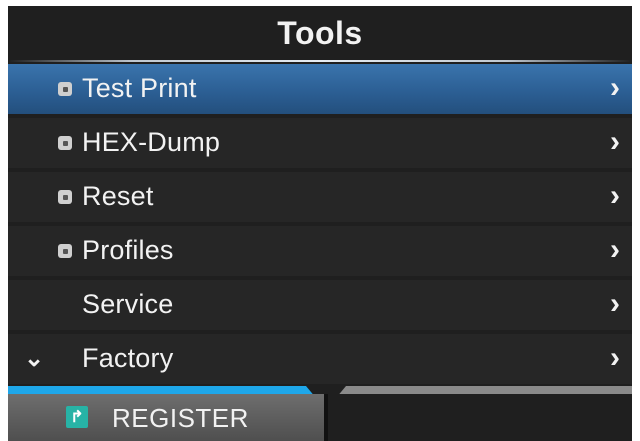  I want to click on register-label: REGISTER, so click(180, 418).